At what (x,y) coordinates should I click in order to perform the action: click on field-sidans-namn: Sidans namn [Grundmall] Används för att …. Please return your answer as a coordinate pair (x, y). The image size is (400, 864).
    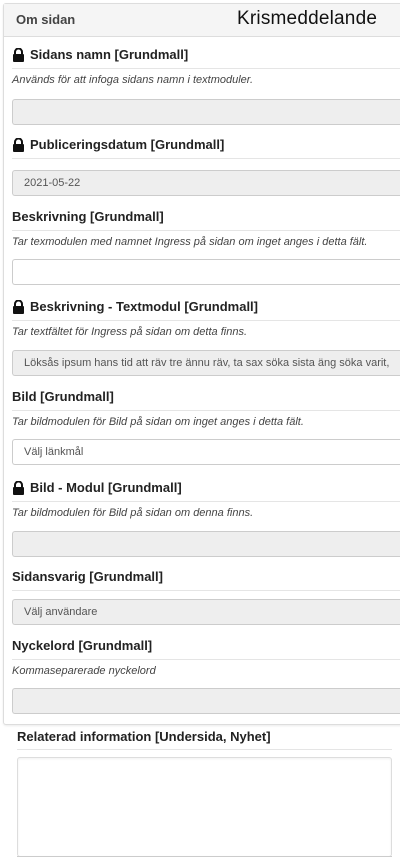
    Looking at the image, I should click on (206, 87).